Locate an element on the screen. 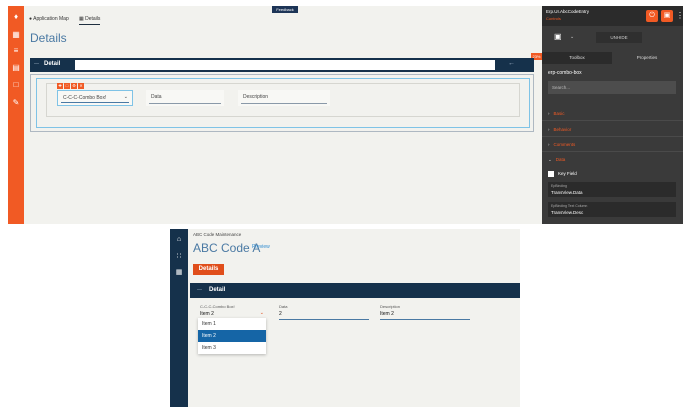  description-value: Item 2 is located at coordinates (387, 314).